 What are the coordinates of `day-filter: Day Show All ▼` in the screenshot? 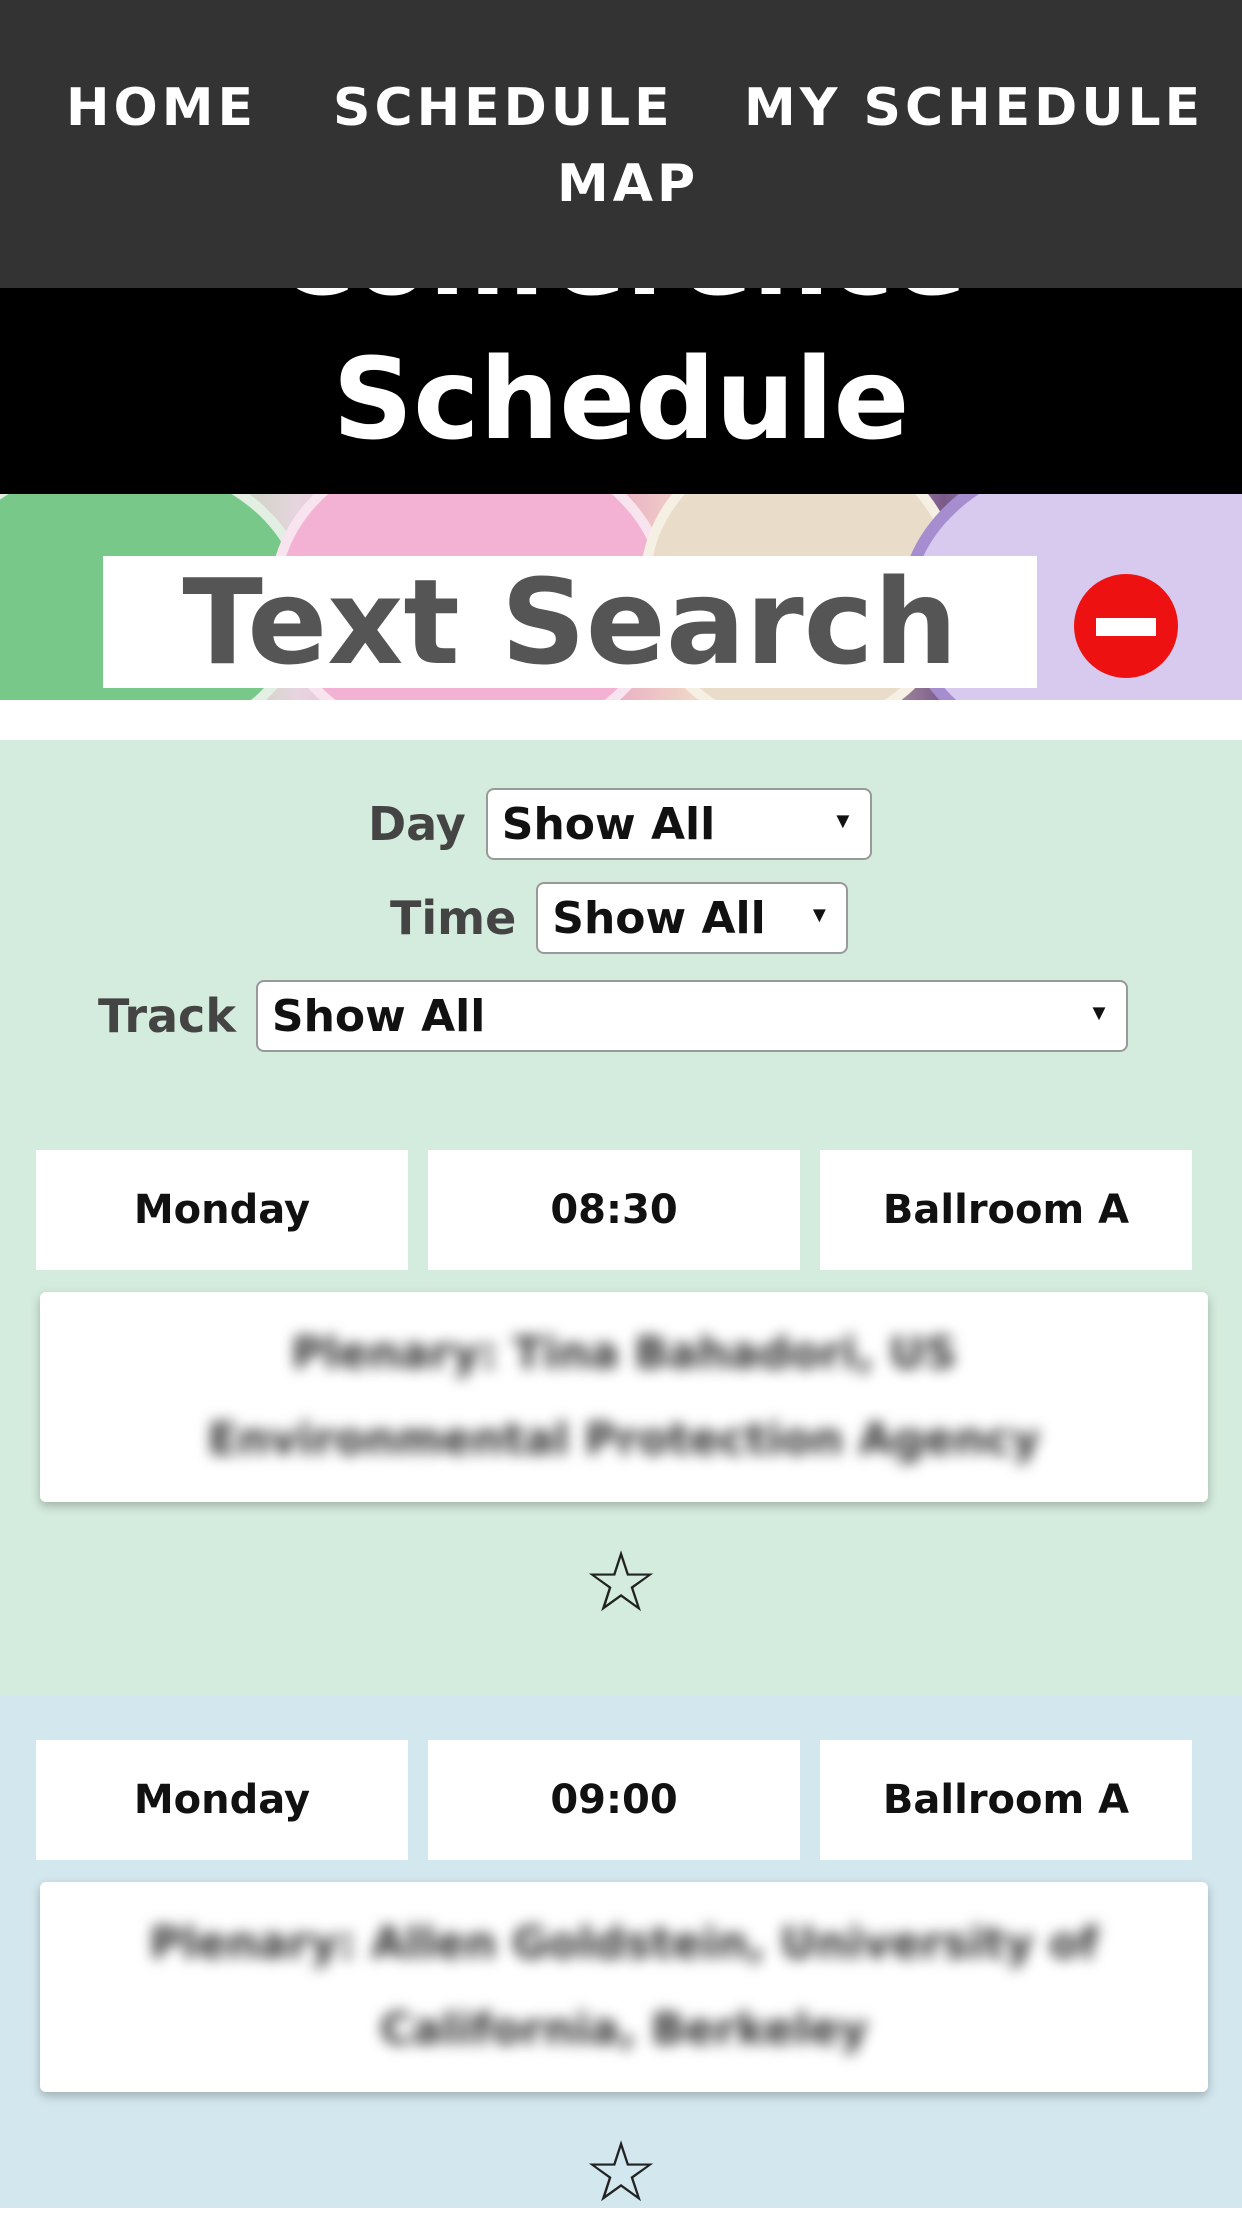 It's located at (620, 824).